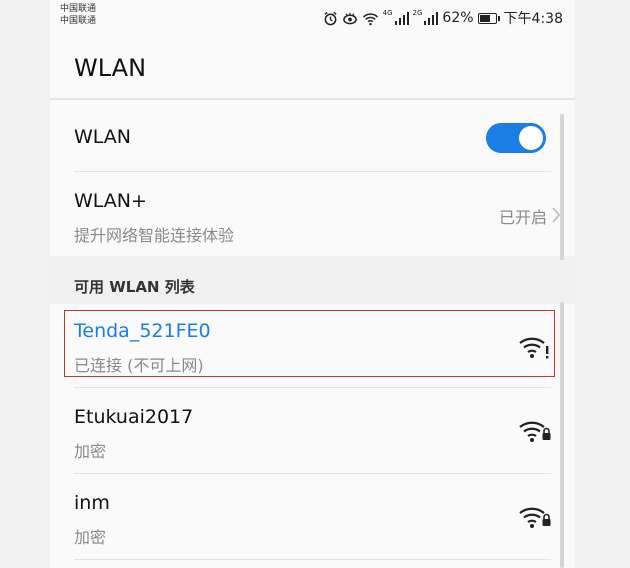 This screenshot has height=568, width=630. I want to click on wlan-toggle-label: WLAN, so click(103, 137).